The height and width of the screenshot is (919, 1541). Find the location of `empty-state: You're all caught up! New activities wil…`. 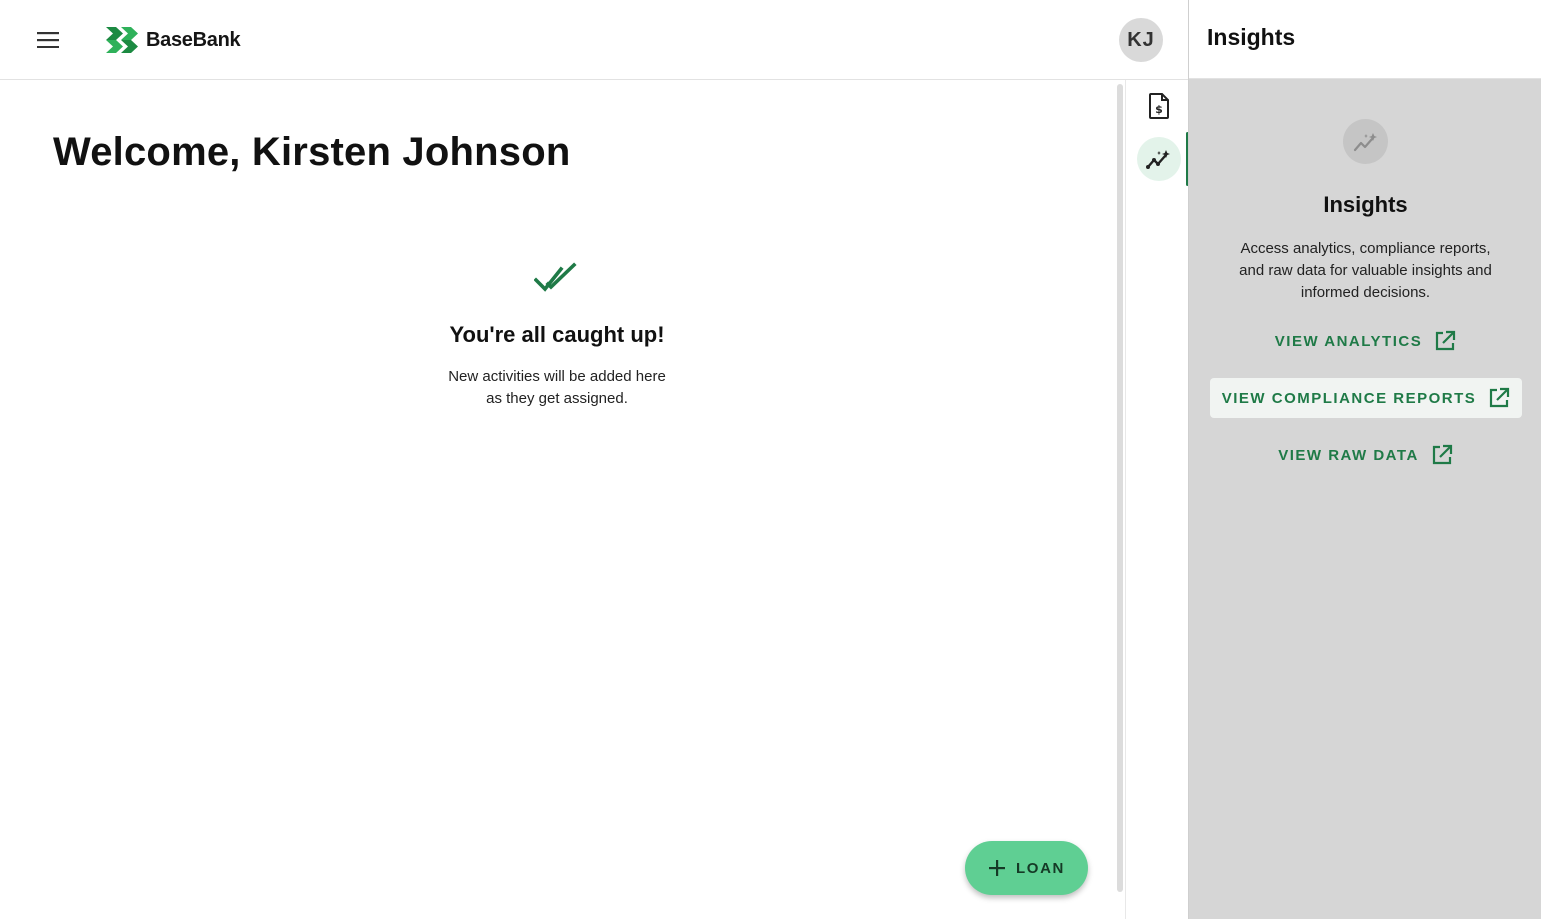

empty-state: You're all caught up! New activities wil… is located at coordinates (557, 335).